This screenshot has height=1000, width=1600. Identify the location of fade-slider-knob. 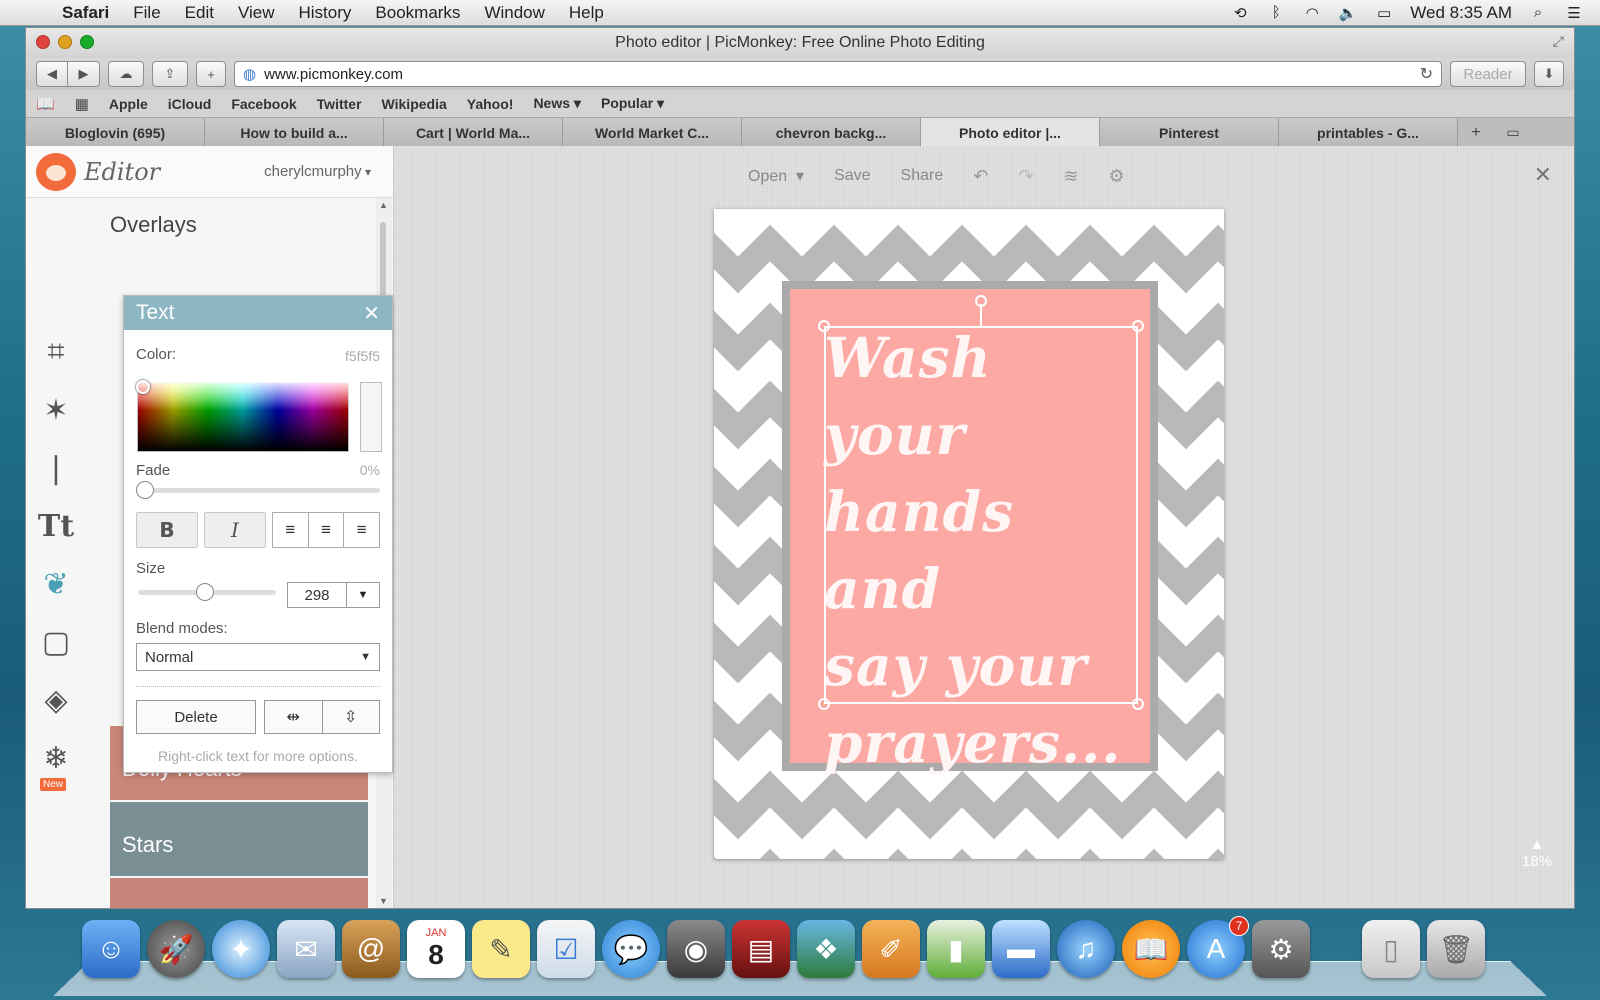
(145, 490).